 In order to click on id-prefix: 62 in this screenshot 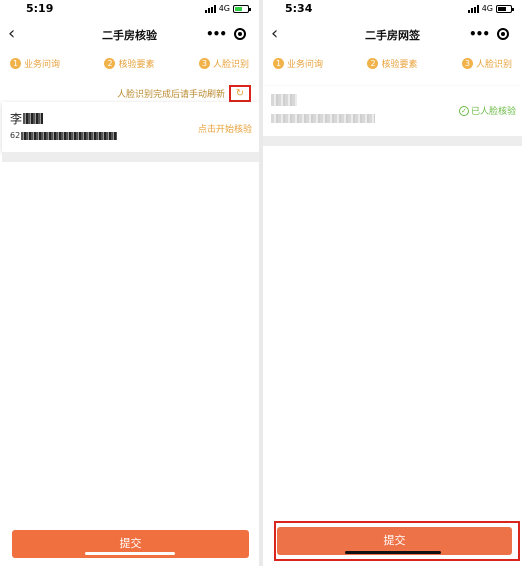, I will do `click(15, 135)`.